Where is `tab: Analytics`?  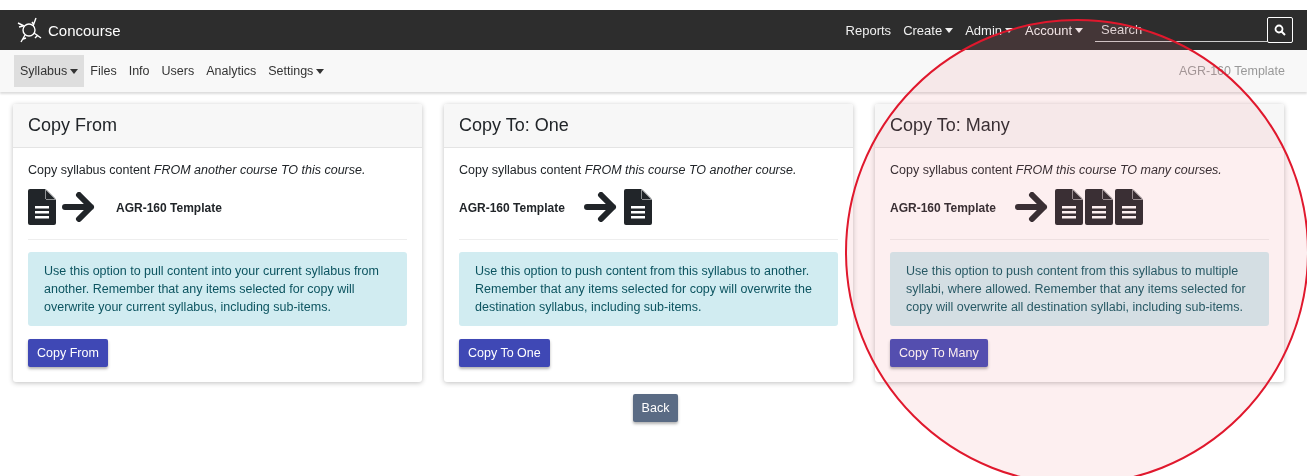 tab: Analytics is located at coordinates (231, 71).